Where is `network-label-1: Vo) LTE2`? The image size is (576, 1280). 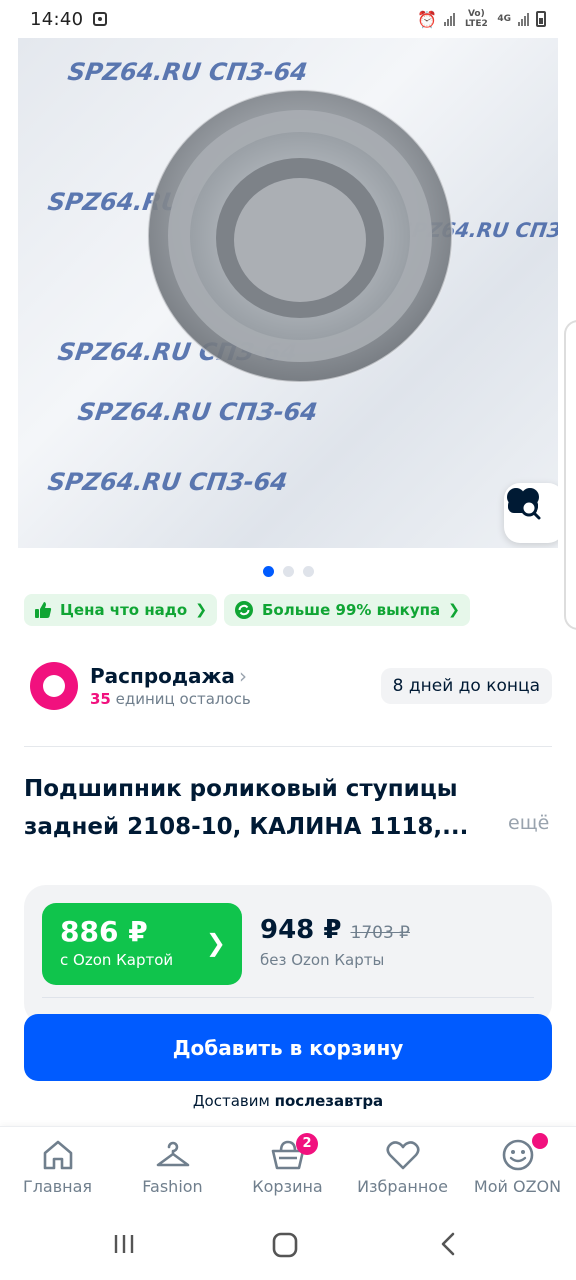
network-label-1: Vo) LTE2 is located at coordinates (476, 19).